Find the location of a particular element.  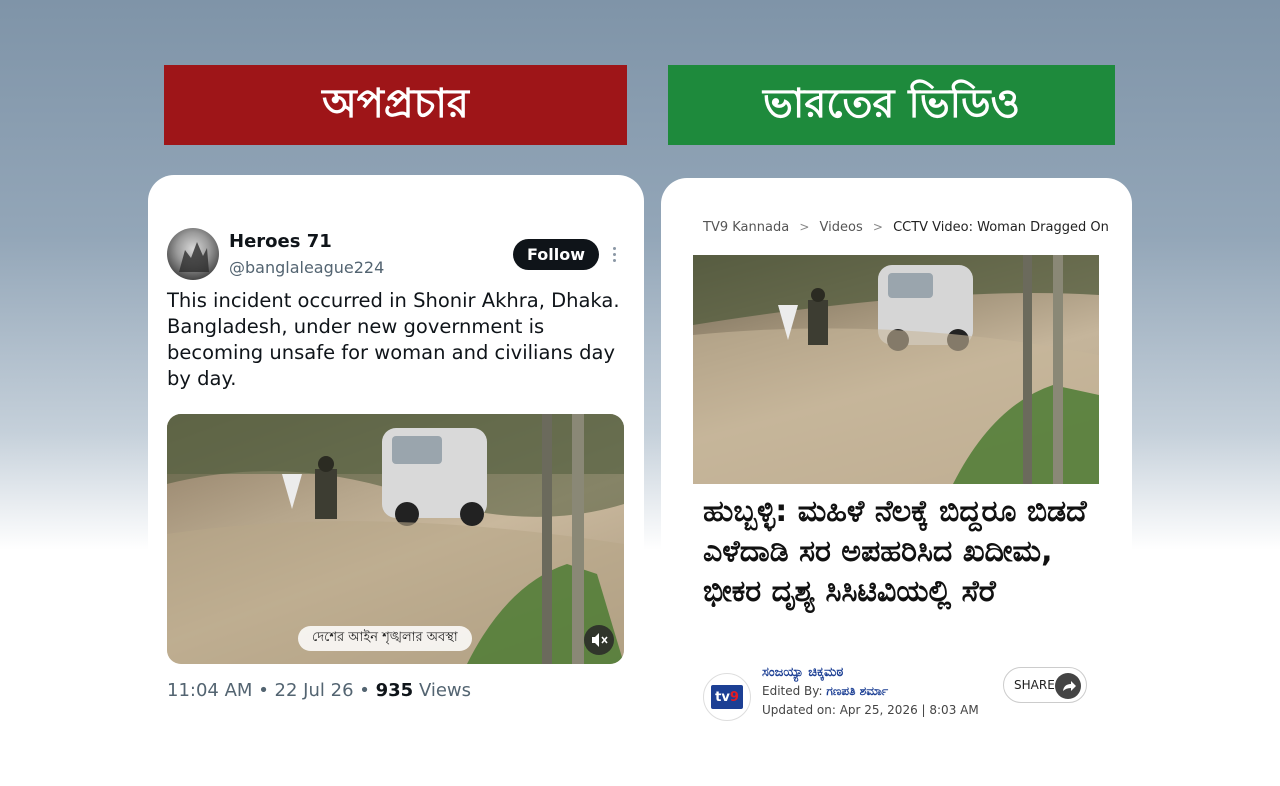

tv9-logo-mark: tv 9 is located at coordinates (727, 697).